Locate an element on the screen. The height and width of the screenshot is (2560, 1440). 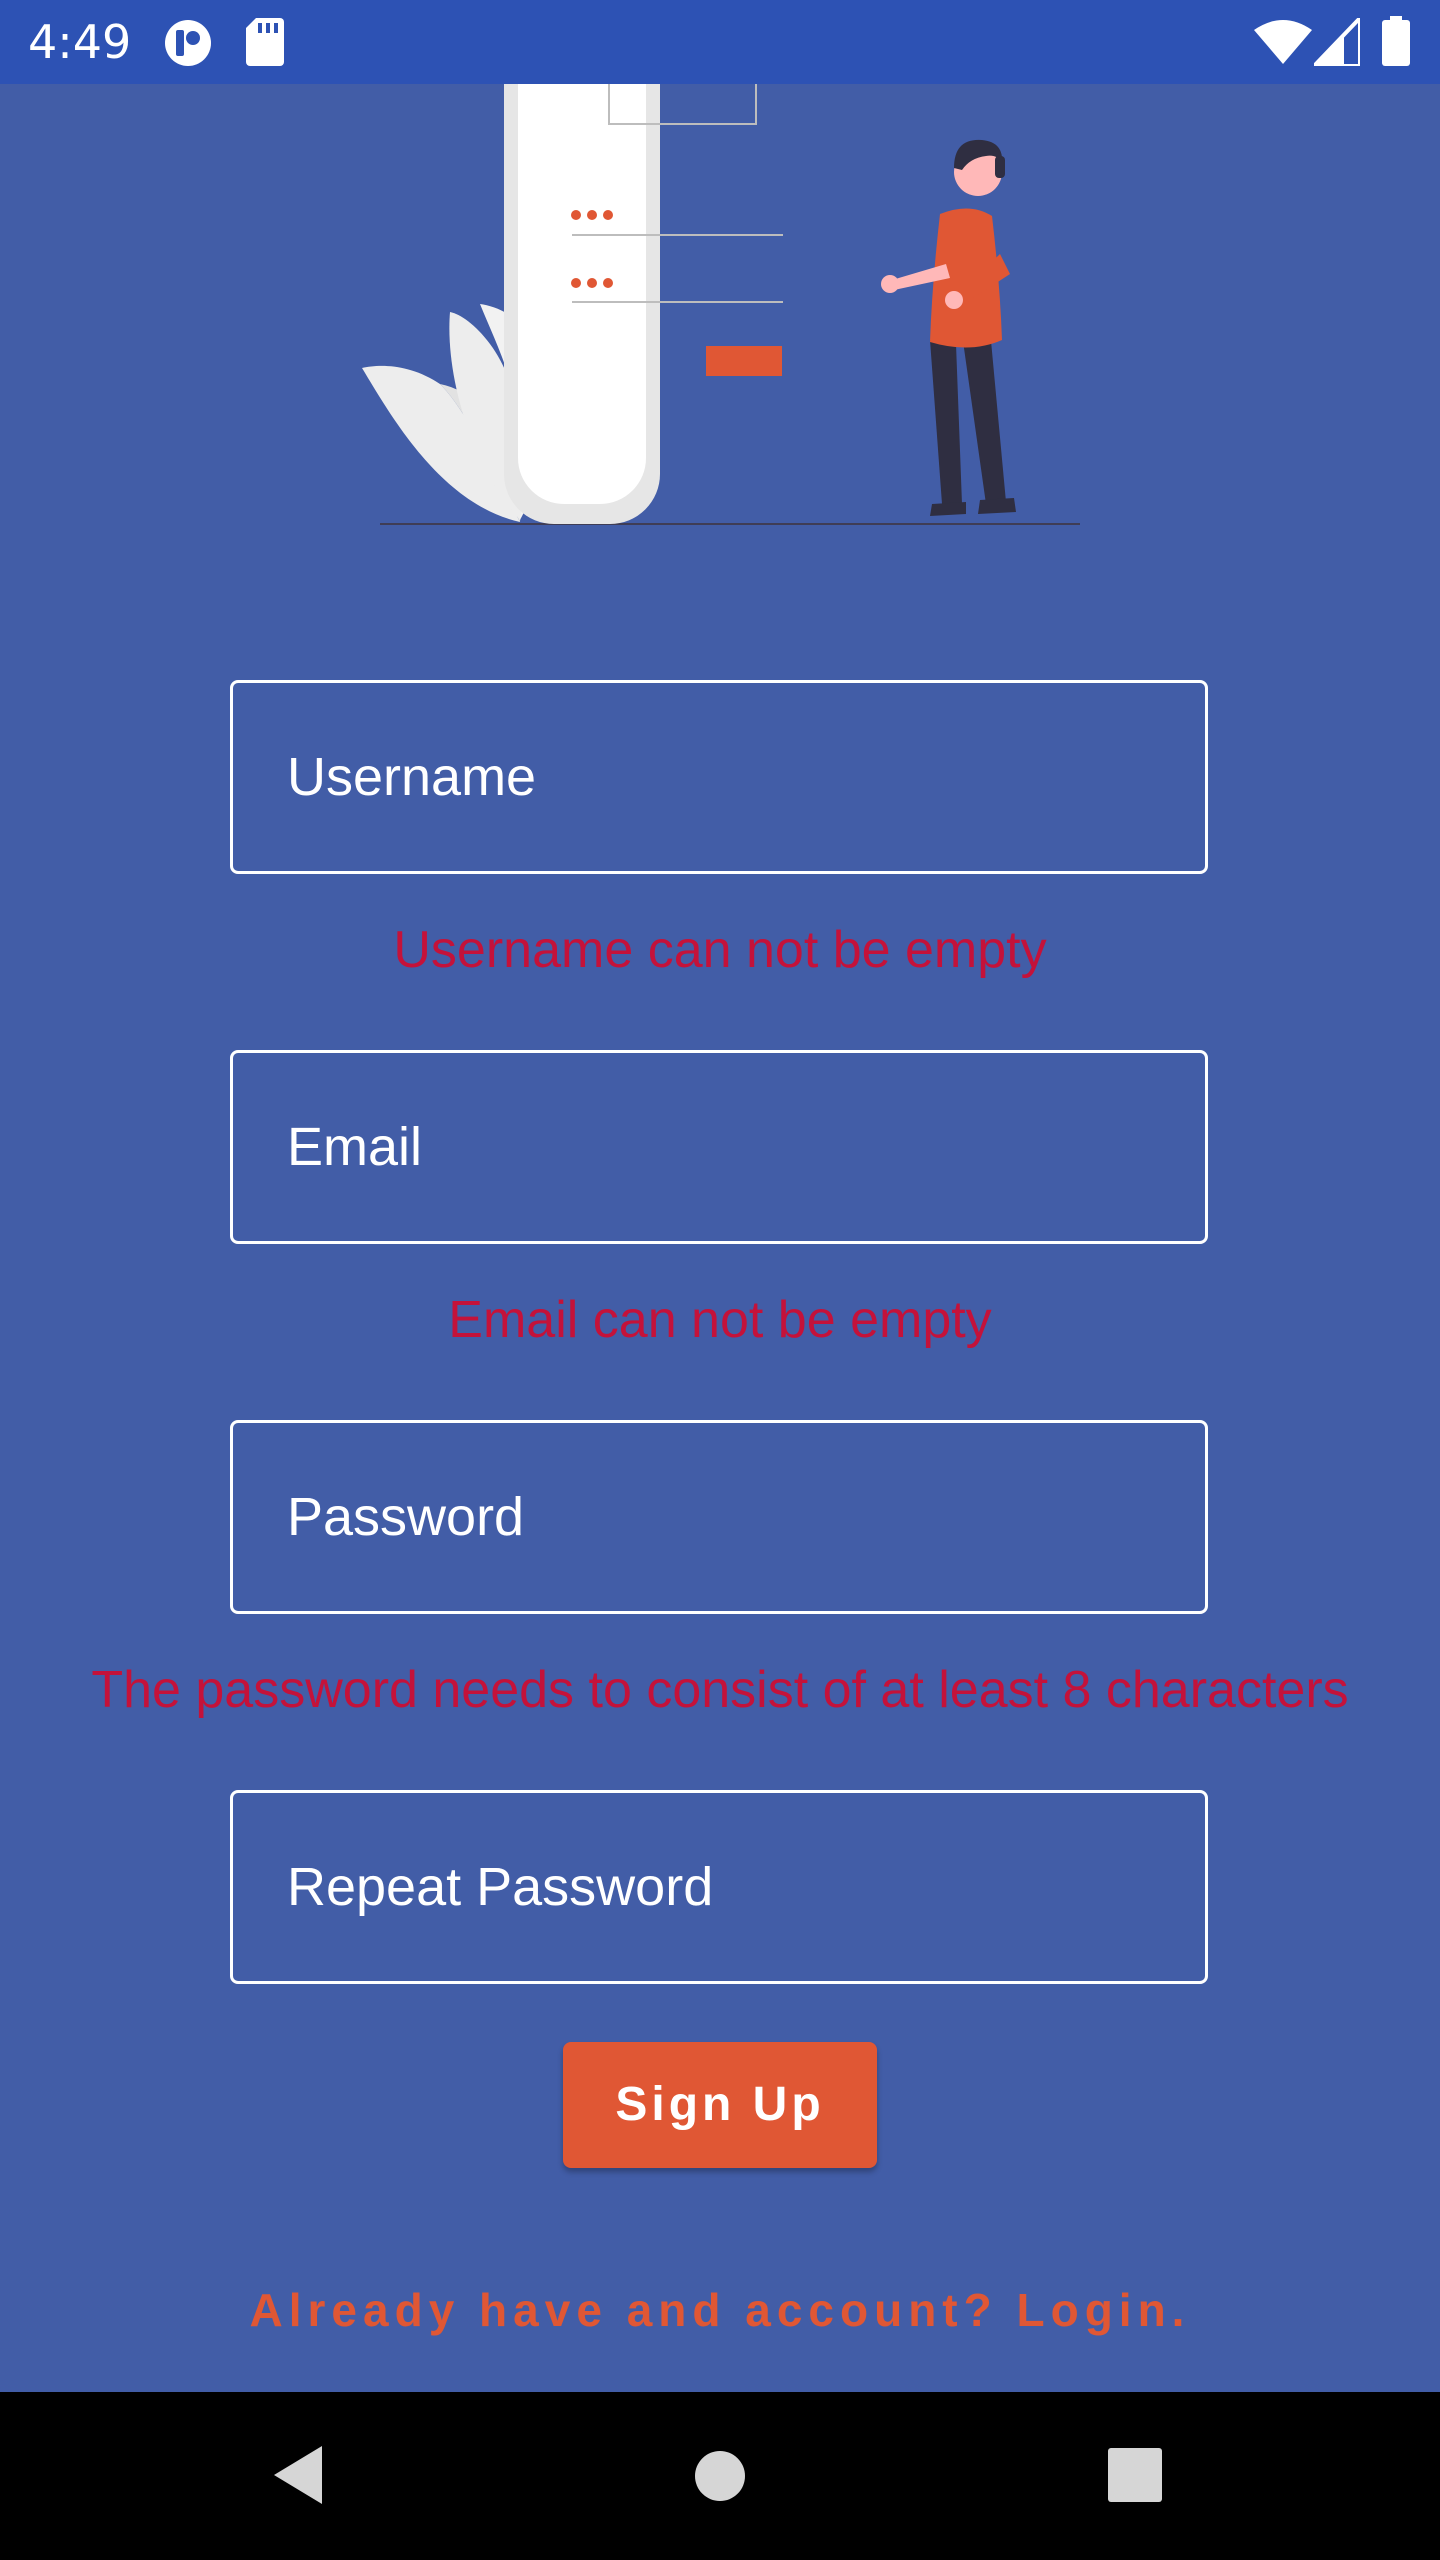
battery-icon is located at coordinates (1396, 41).